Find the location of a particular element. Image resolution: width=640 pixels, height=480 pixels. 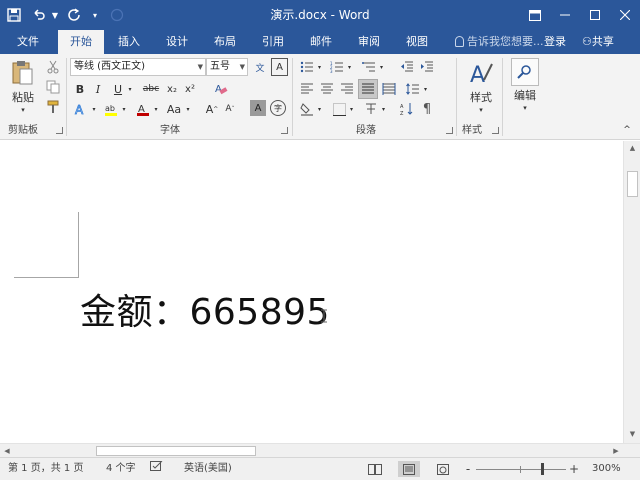

styles-icon: A is located at coordinates (481, 73).